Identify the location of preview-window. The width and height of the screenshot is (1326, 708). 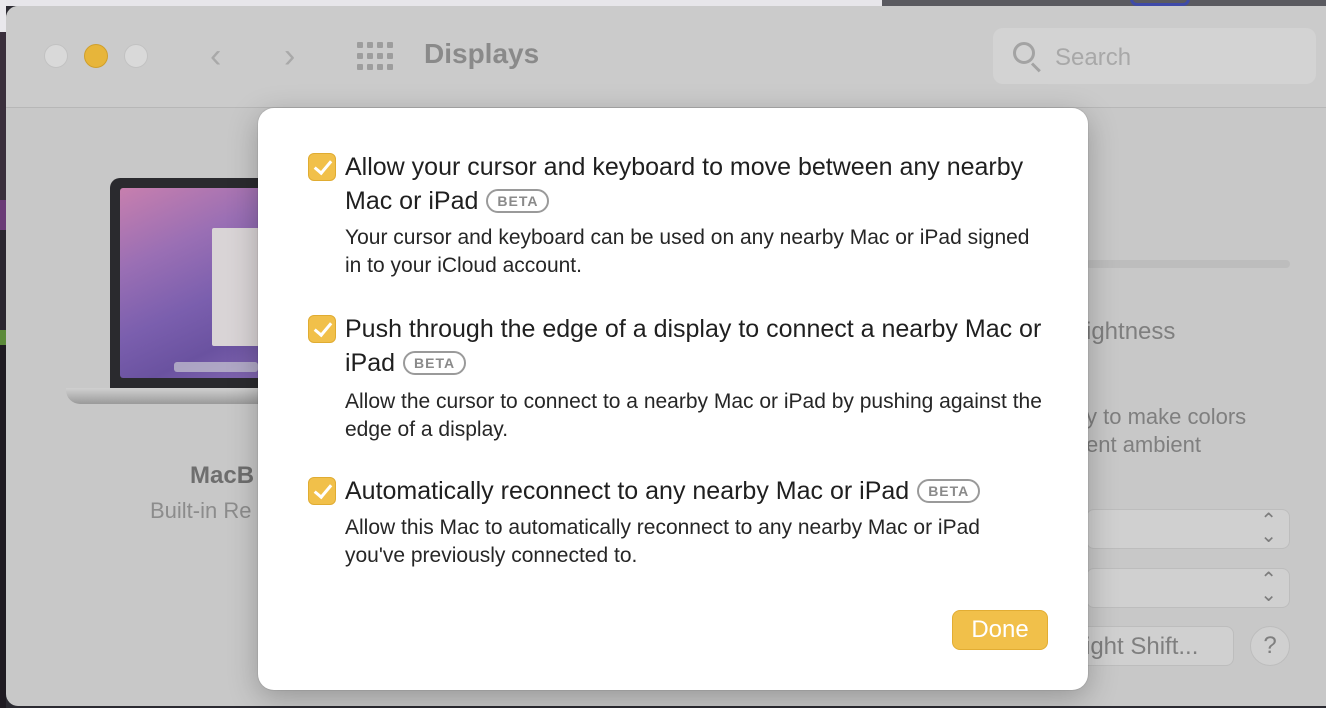
(237, 287).